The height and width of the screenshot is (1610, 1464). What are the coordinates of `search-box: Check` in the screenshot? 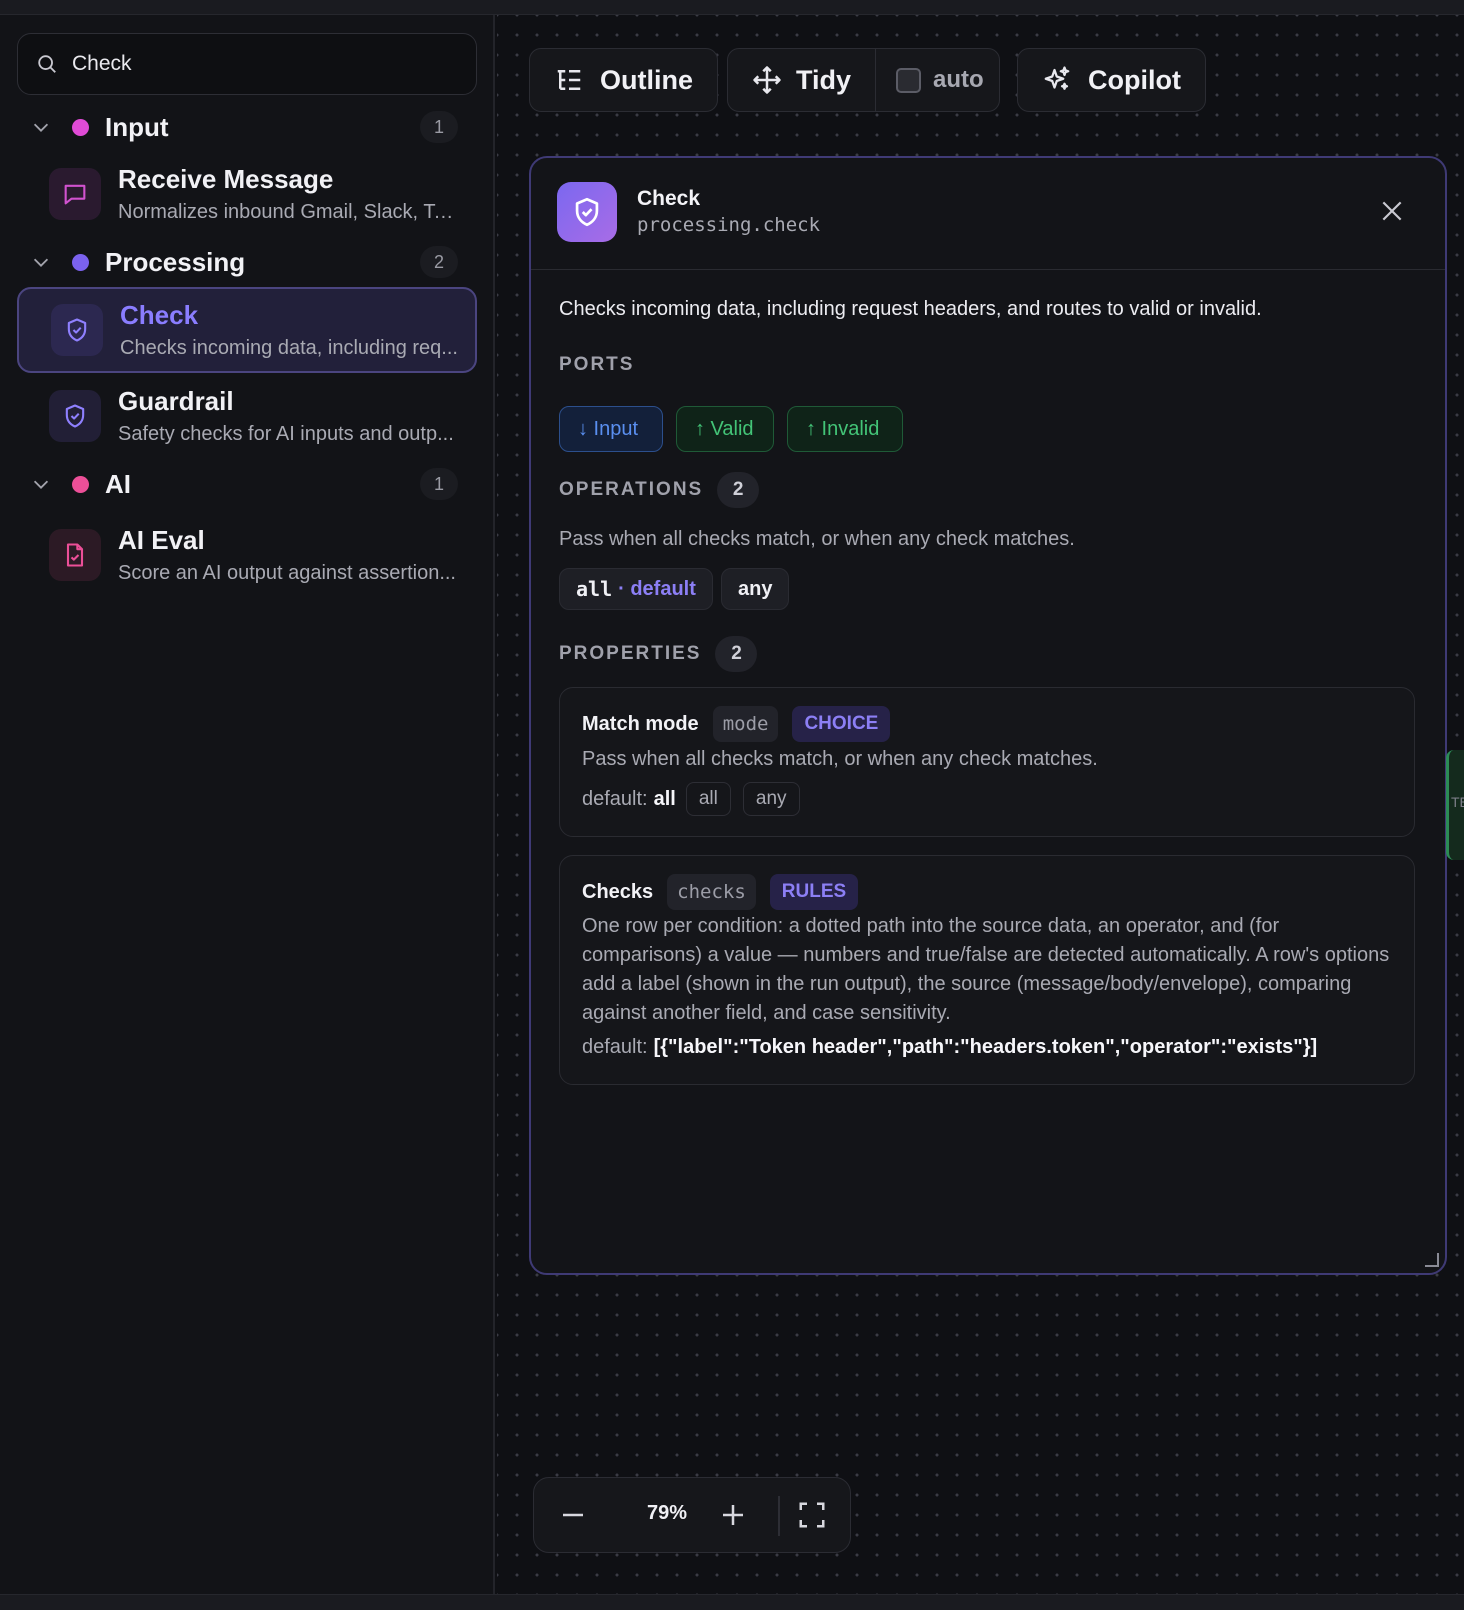 It's located at (247, 64).